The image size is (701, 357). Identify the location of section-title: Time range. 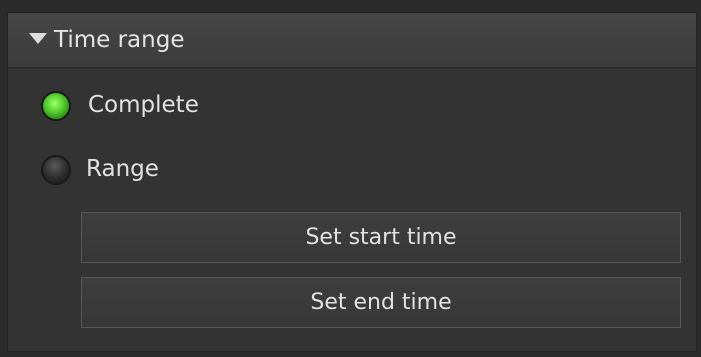
(119, 40).